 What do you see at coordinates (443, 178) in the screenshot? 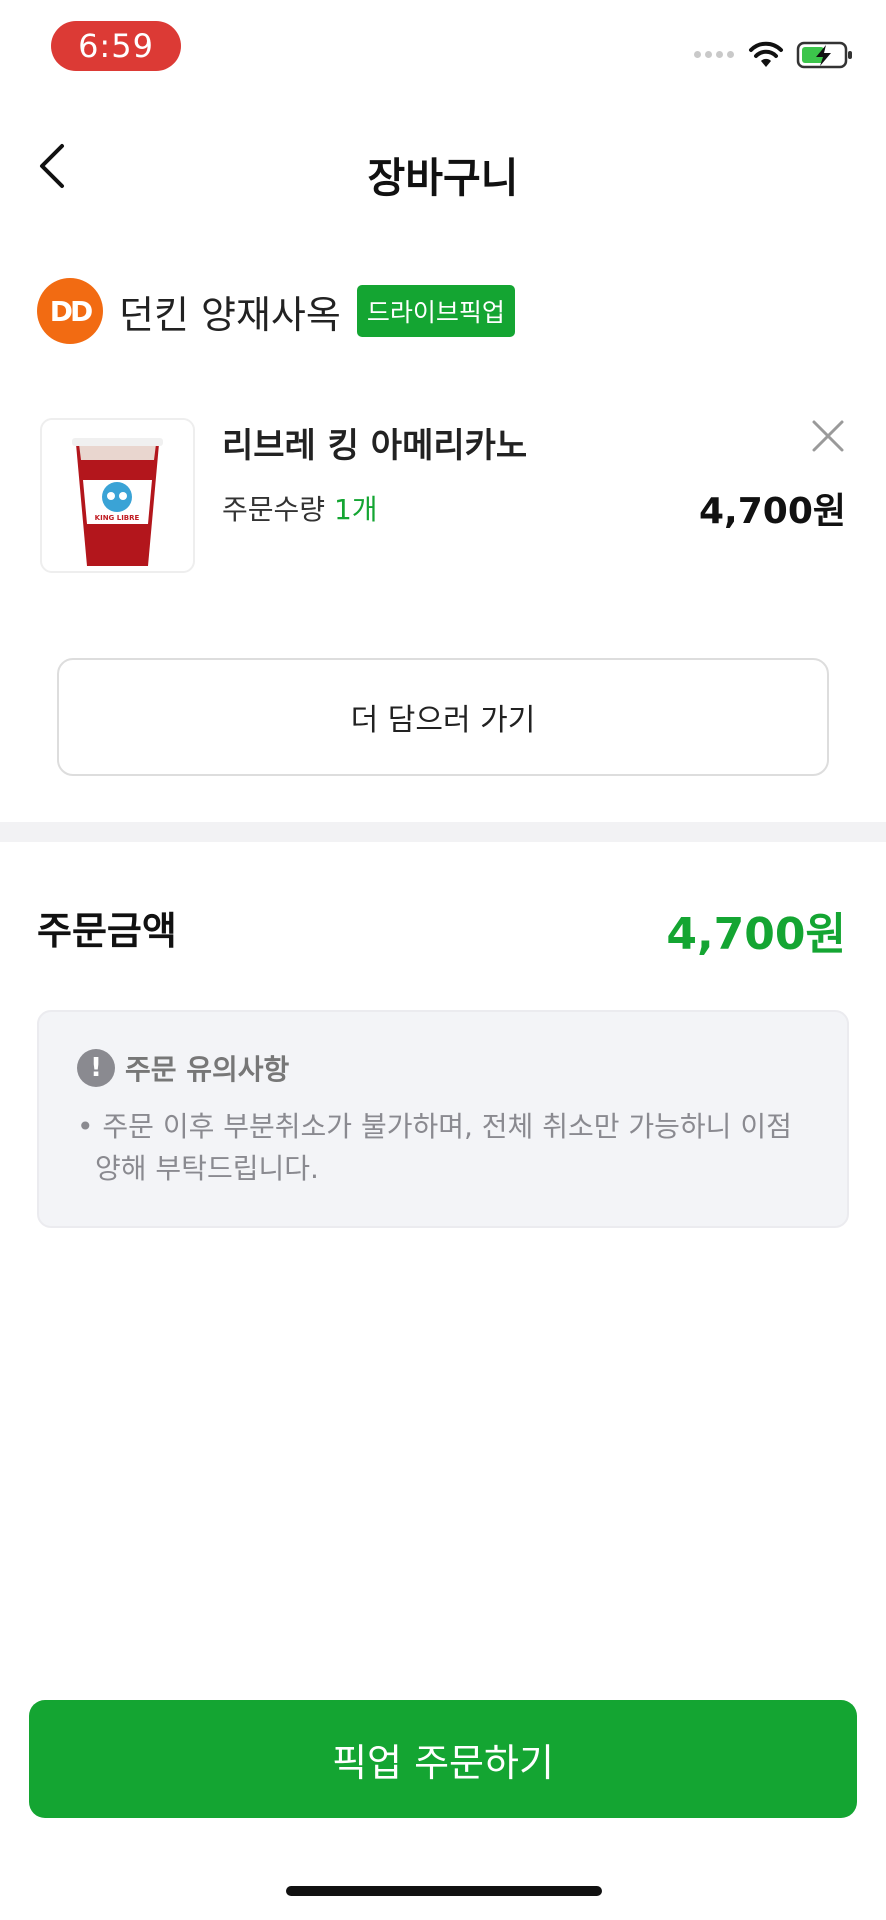
I see `page-title: 장바구니` at bounding box center [443, 178].